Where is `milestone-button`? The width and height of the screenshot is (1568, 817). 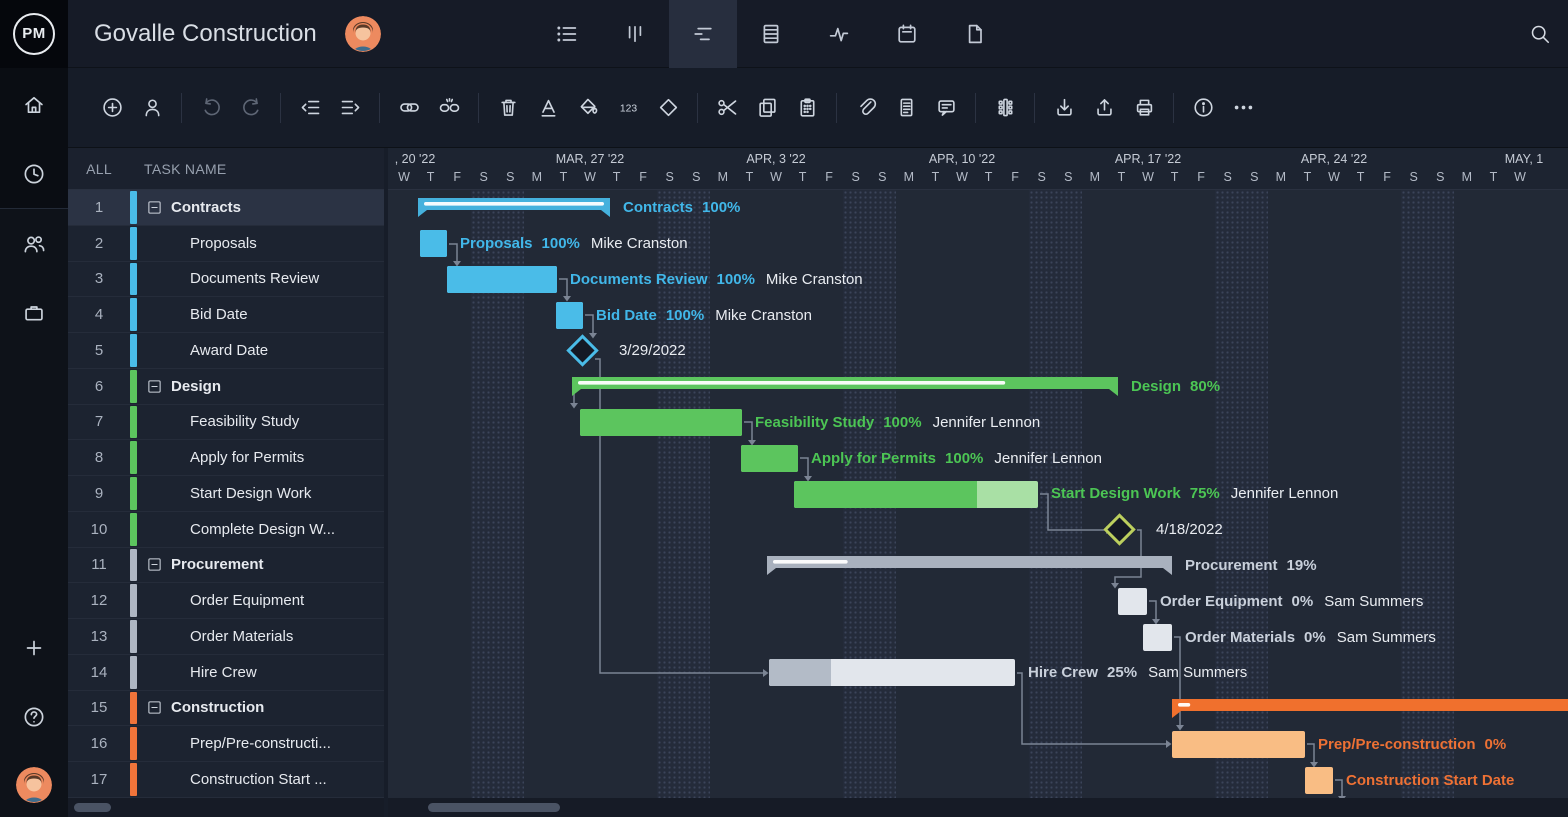 milestone-button is located at coordinates (668, 108).